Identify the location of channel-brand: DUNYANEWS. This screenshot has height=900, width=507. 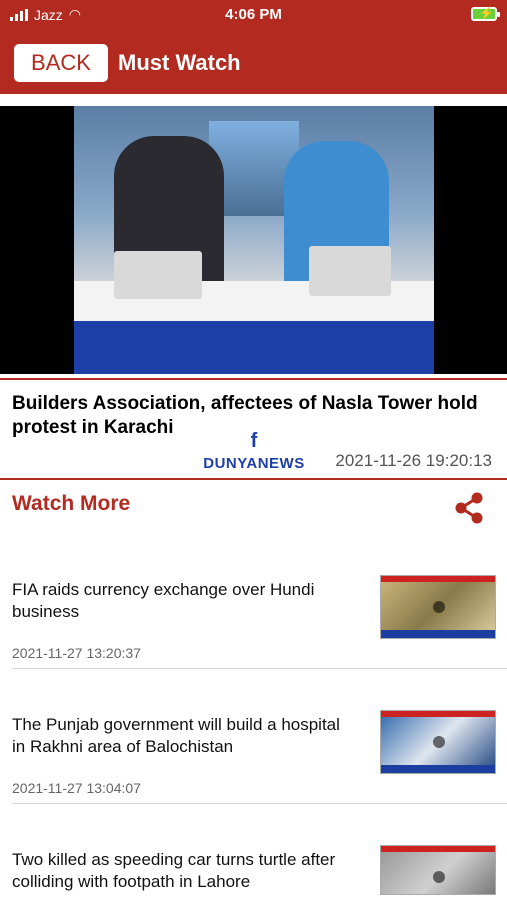
(254, 463).